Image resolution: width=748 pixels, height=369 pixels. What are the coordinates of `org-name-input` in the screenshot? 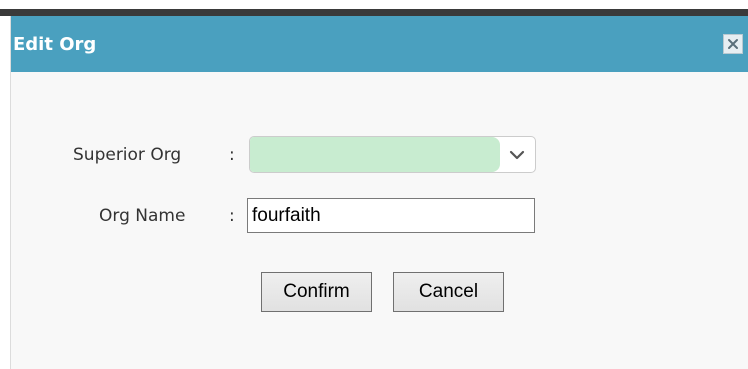 It's located at (391, 215).